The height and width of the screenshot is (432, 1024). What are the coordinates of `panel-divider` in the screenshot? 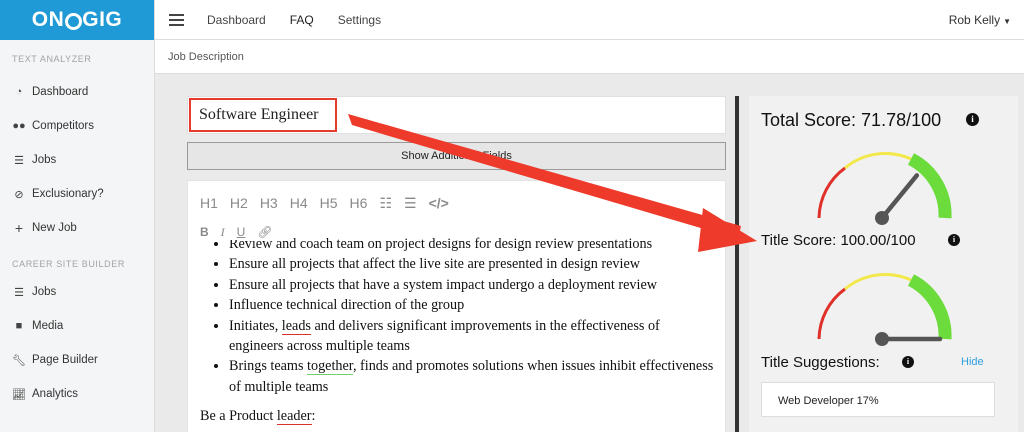 It's located at (737, 264).